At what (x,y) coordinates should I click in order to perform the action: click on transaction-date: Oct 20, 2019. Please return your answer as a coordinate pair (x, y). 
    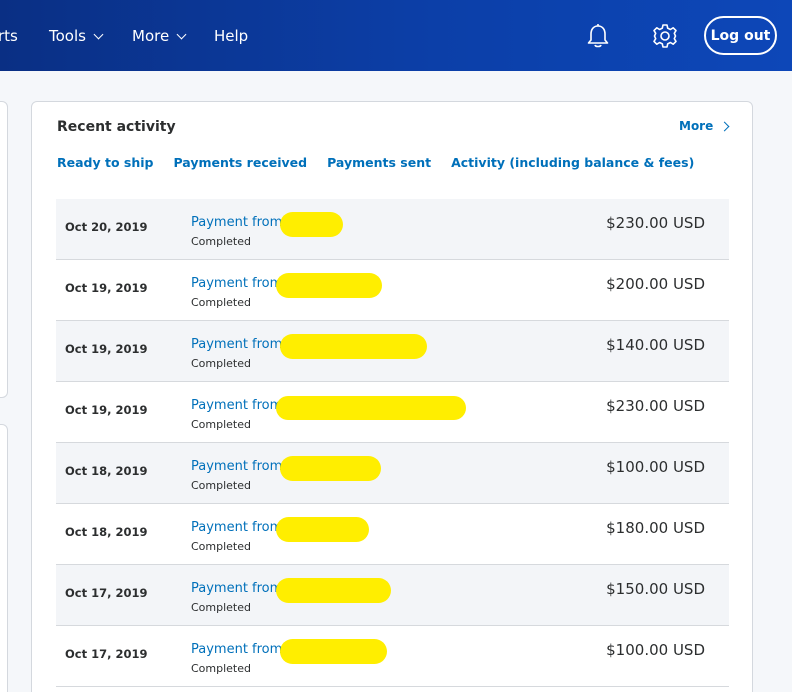
    Looking at the image, I should click on (106, 227).